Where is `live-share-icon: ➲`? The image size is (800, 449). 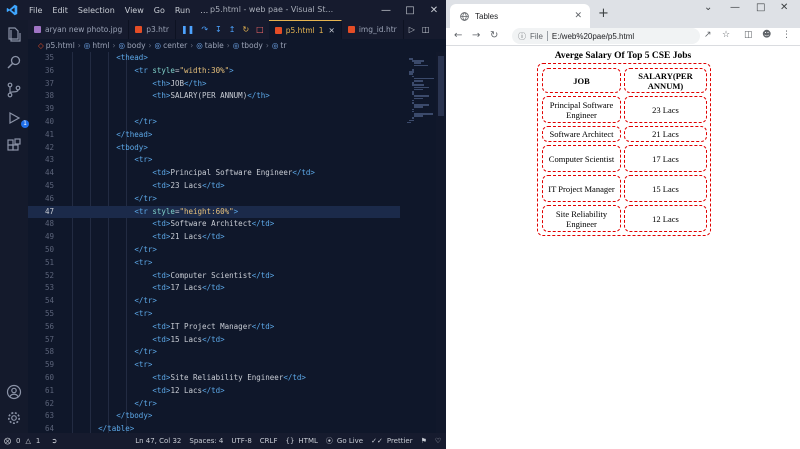 live-share-icon: ➲ is located at coordinates (54, 441).